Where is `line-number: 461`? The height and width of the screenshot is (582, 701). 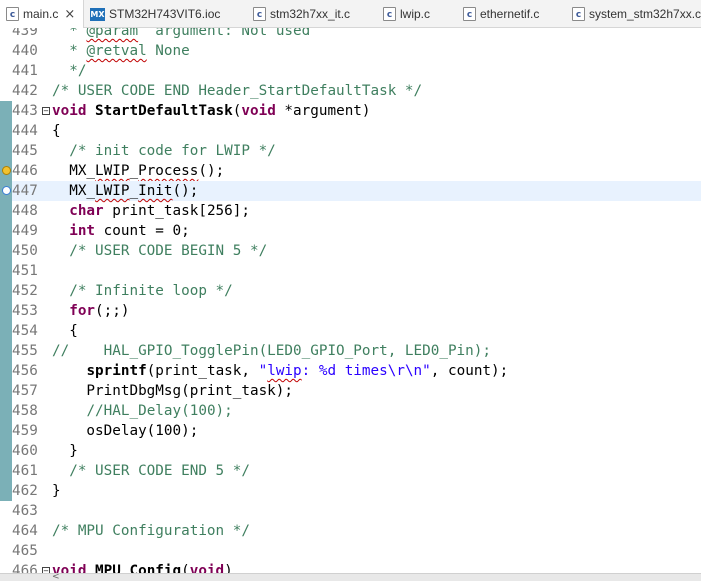
line-number: 461 is located at coordinates (25, 471).